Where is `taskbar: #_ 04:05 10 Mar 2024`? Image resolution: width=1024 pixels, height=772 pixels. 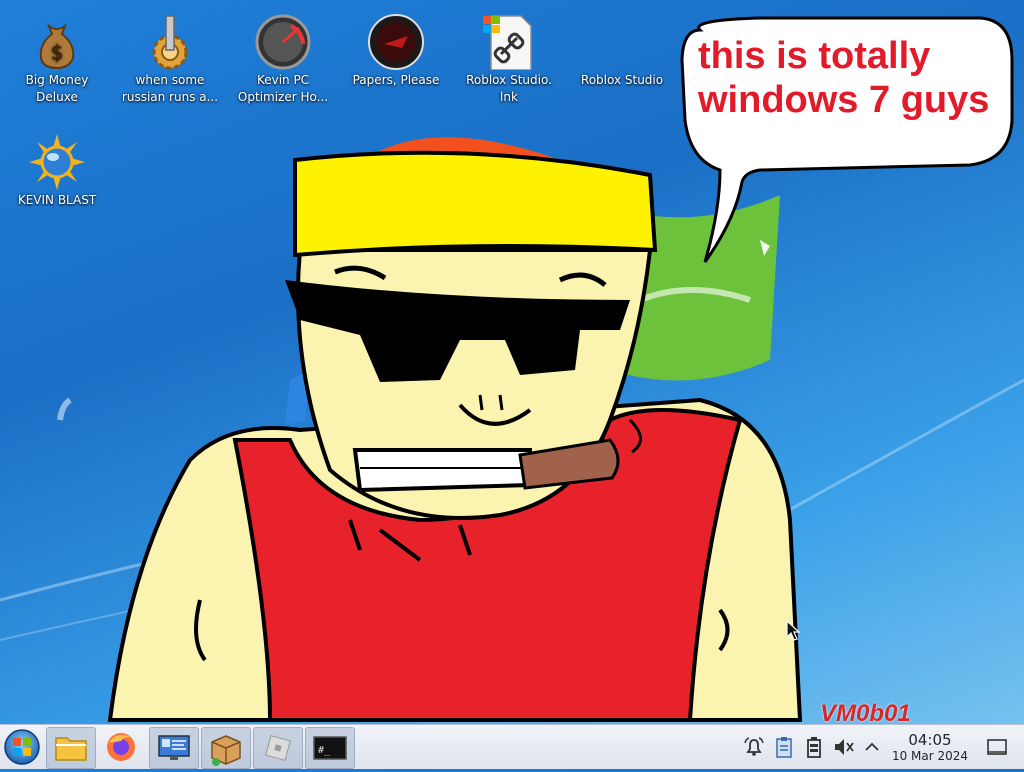 taskbar: #_ 04:05 10 Mar 2024 is located at coordinates (512, 746).